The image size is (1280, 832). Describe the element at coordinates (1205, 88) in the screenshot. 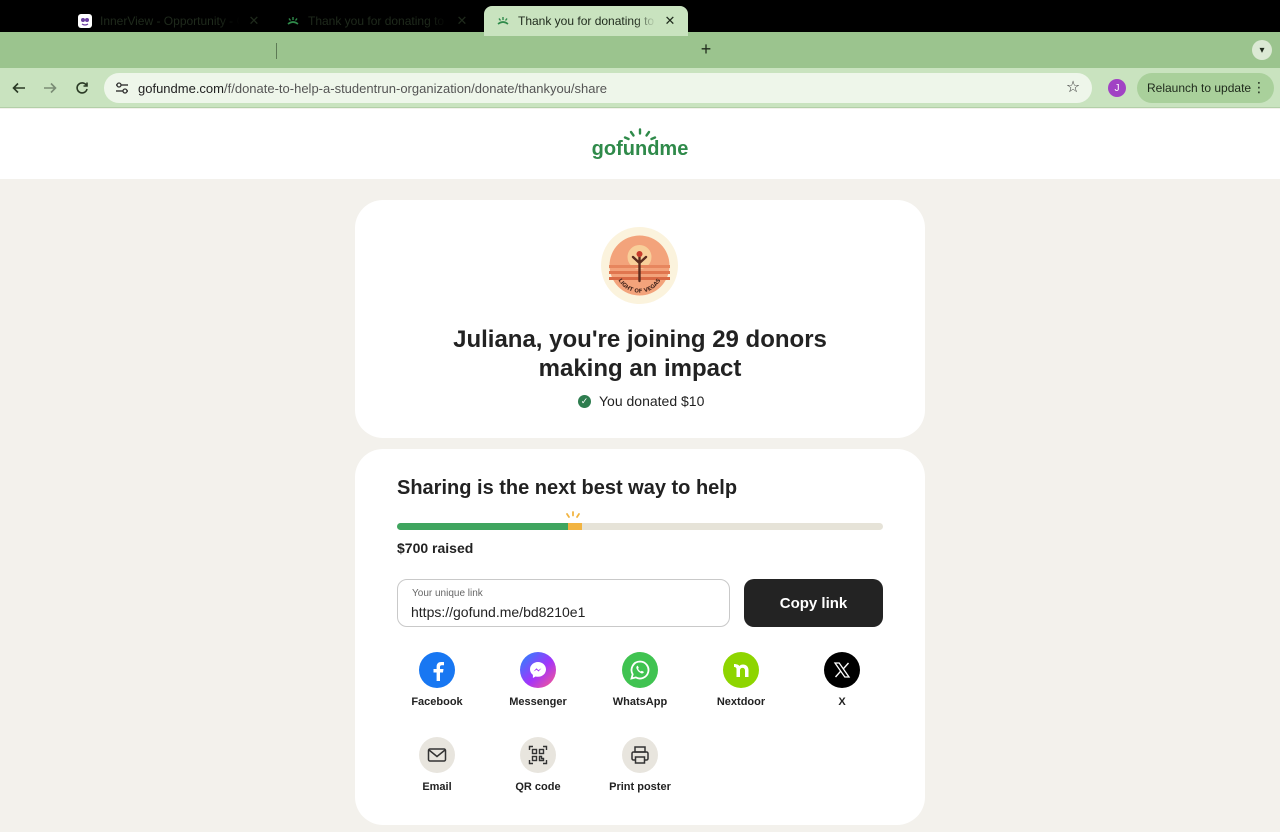

I see `relaunch-button: Relaunch to update ⋮` at that location.